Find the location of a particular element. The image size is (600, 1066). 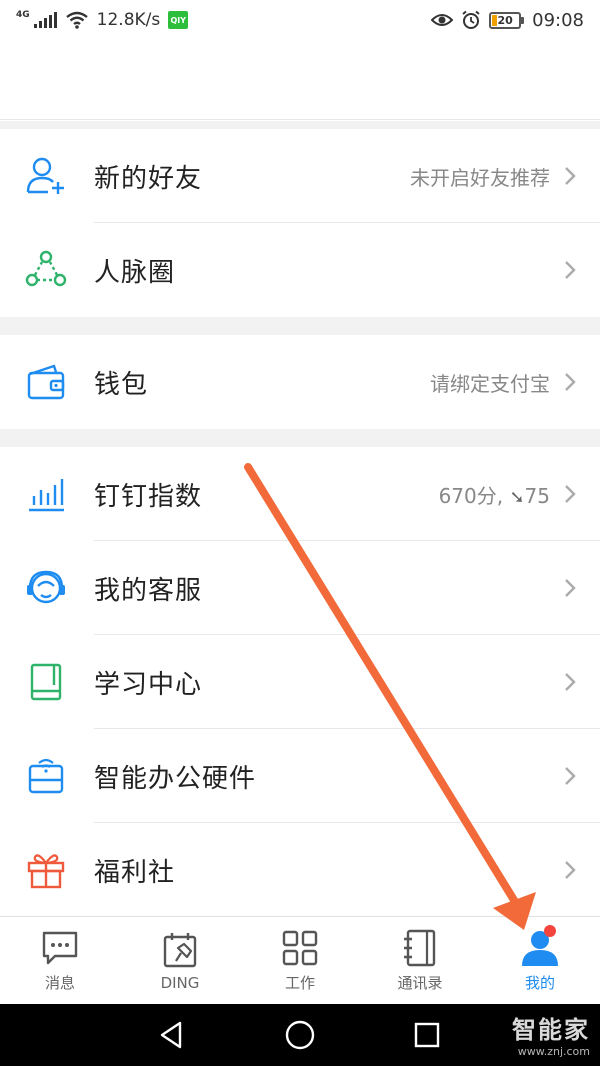

menu-item-value: 670分, ➘75 is located at coordinates (494, 494).